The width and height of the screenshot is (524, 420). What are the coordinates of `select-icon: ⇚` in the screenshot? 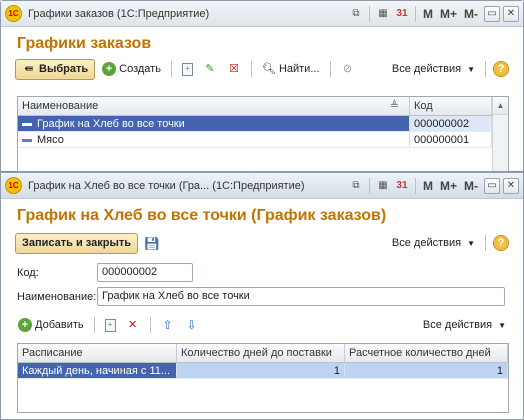 It's located at (29, 68).